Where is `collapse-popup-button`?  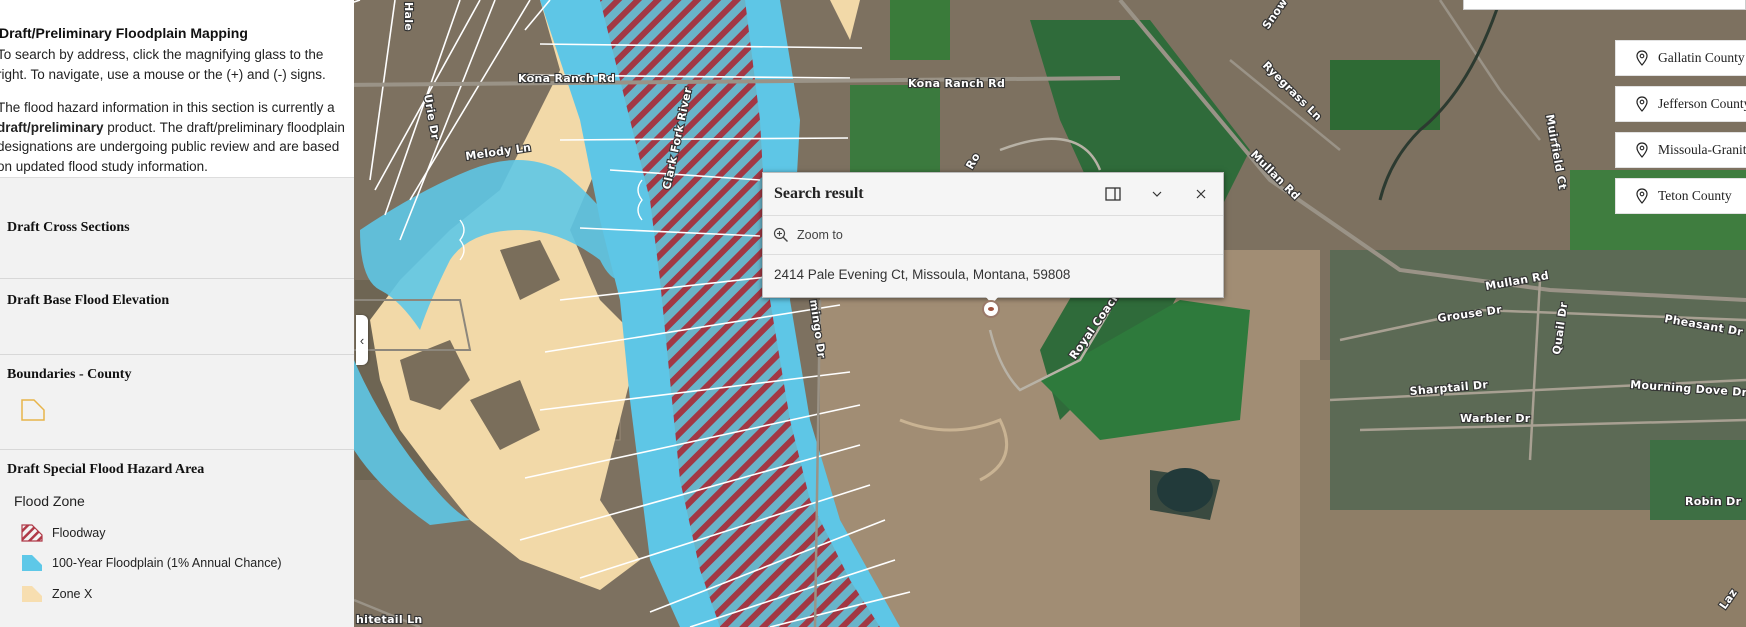 collapse-popup-button is located at coordinates (1157, 194).